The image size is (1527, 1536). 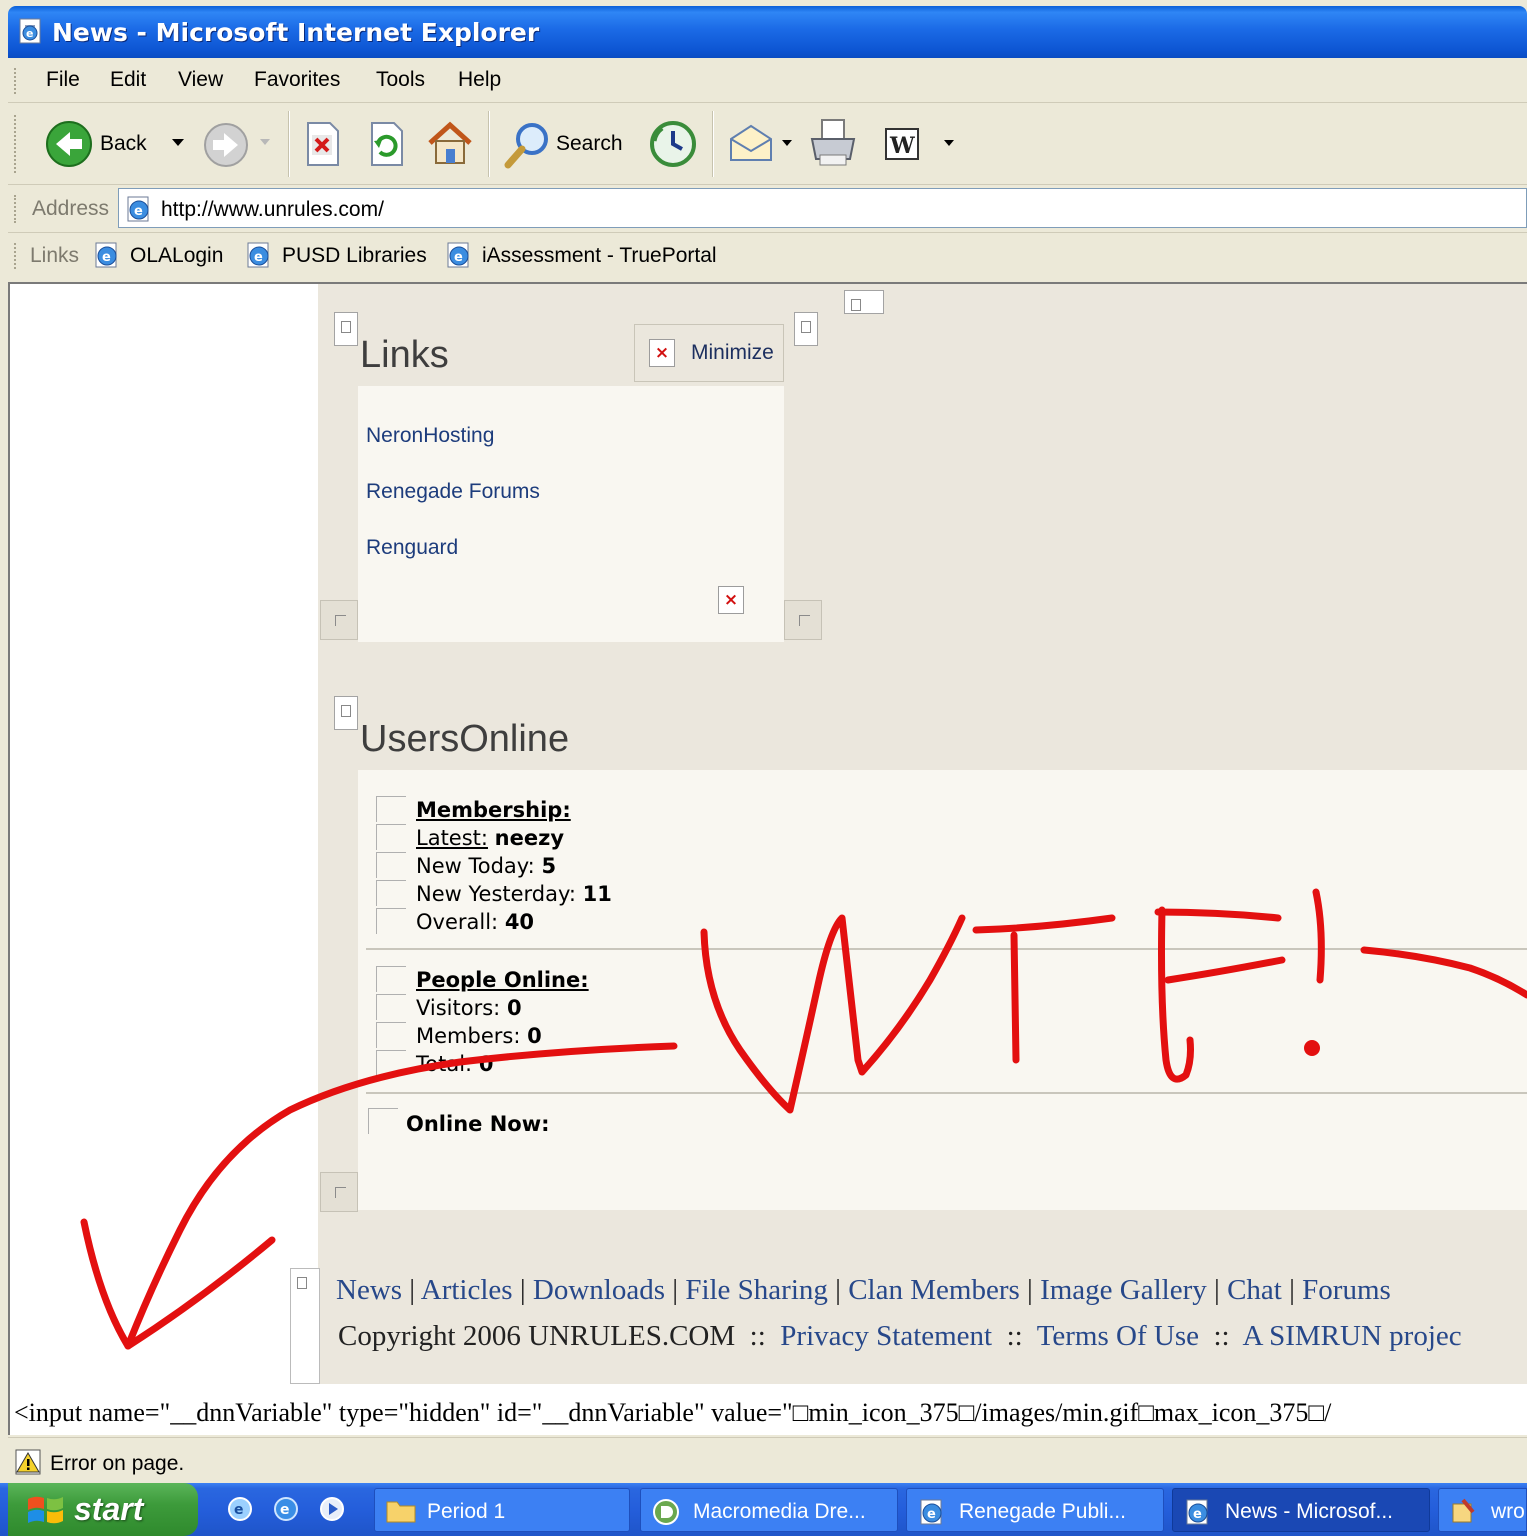 I want to click on address-url: http://www.unrules.com/, so click(x=272, y=209).